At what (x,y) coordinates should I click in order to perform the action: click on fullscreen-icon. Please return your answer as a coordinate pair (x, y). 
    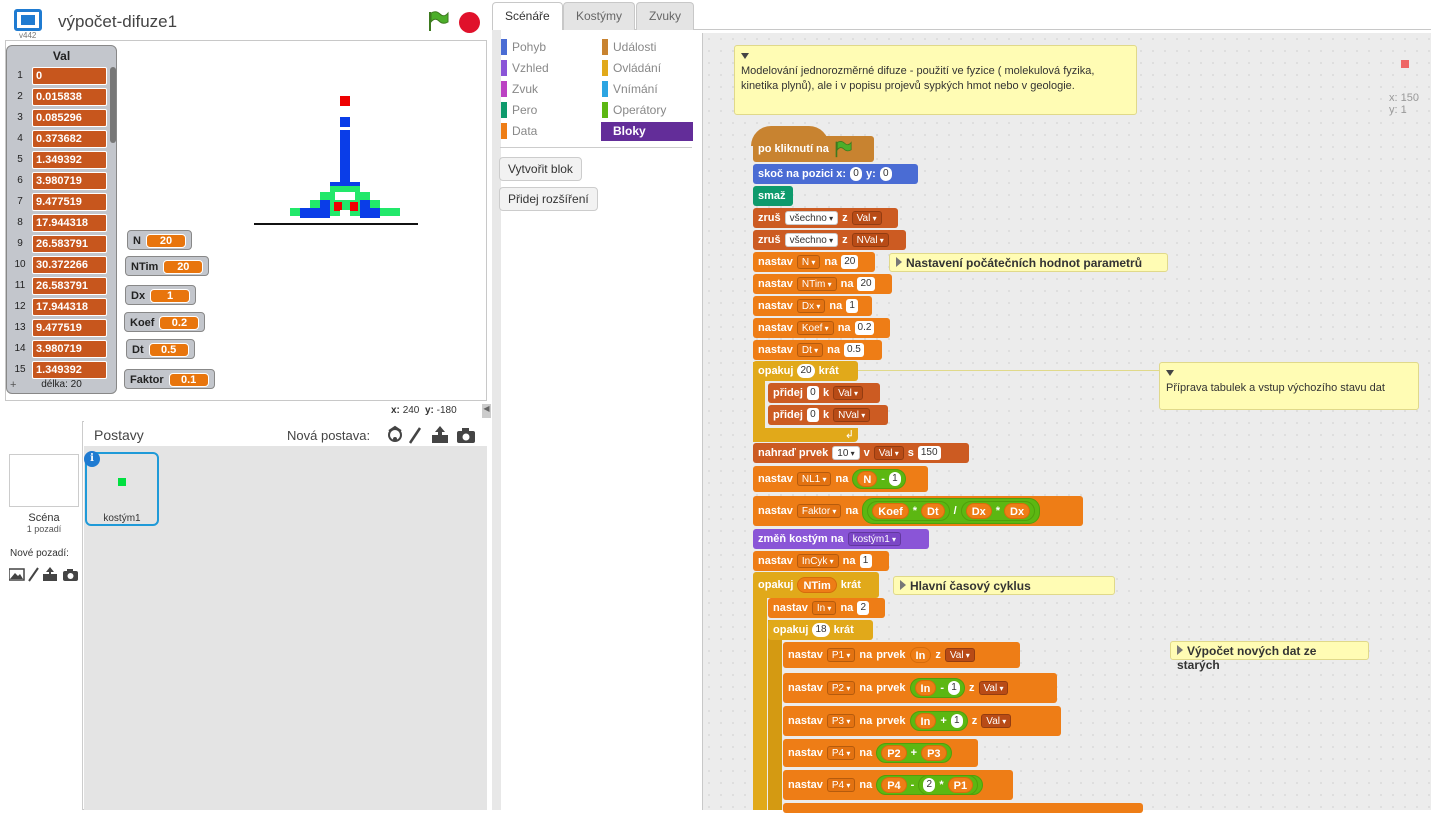
    Looking at the image, I should click on (28, 20).